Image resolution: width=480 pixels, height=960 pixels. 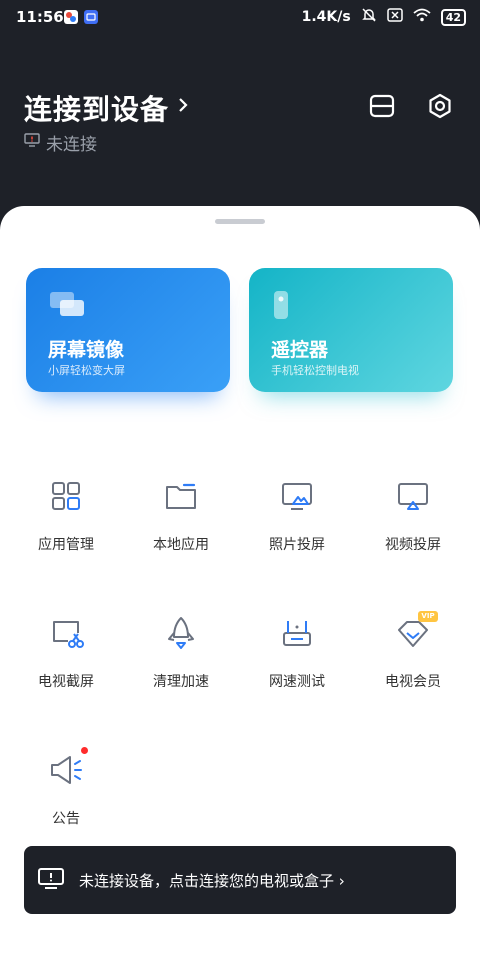 What do you see at coordinates (240, 221) in the screenshot?
I see `sheet-handle` at bounding box center [240, 221].